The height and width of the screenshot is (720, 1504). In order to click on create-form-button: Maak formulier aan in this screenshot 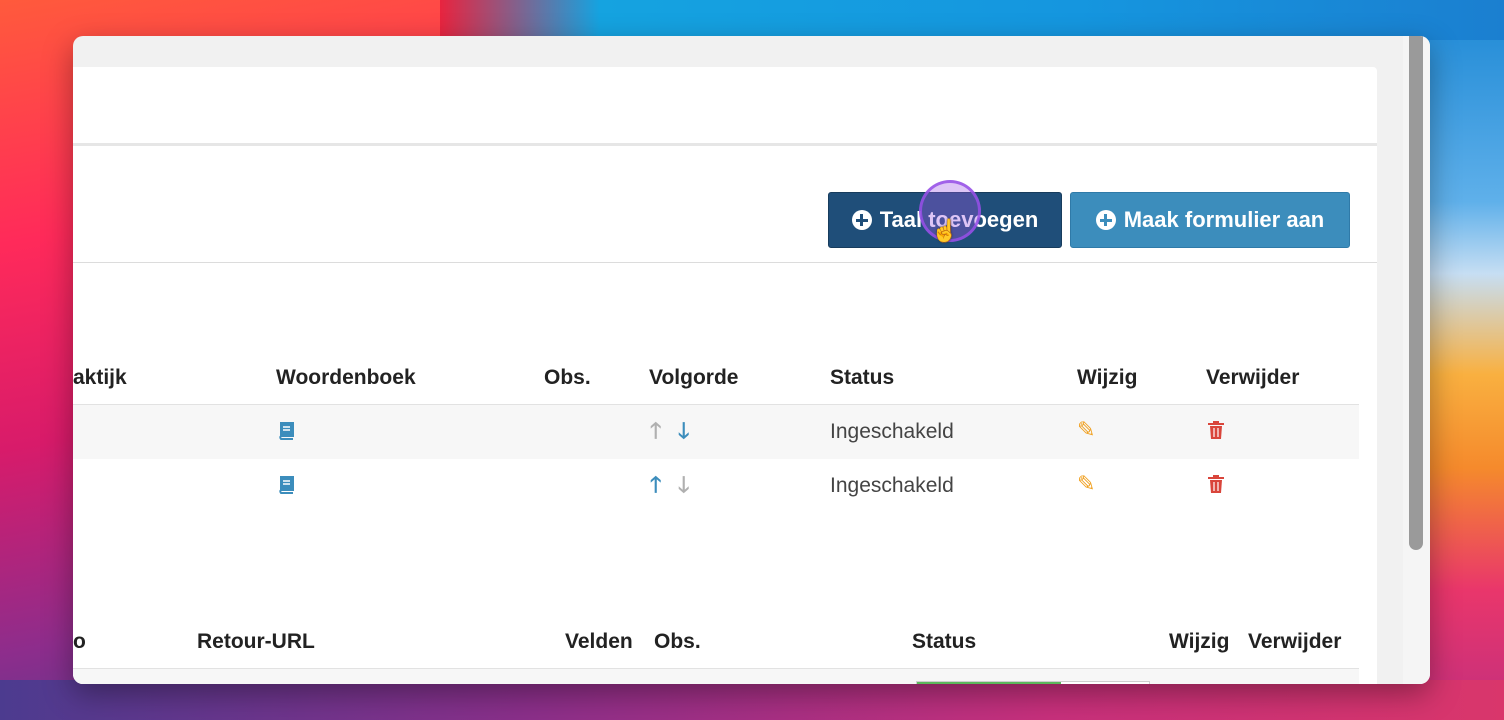, I will do `click(1210, 220)`.